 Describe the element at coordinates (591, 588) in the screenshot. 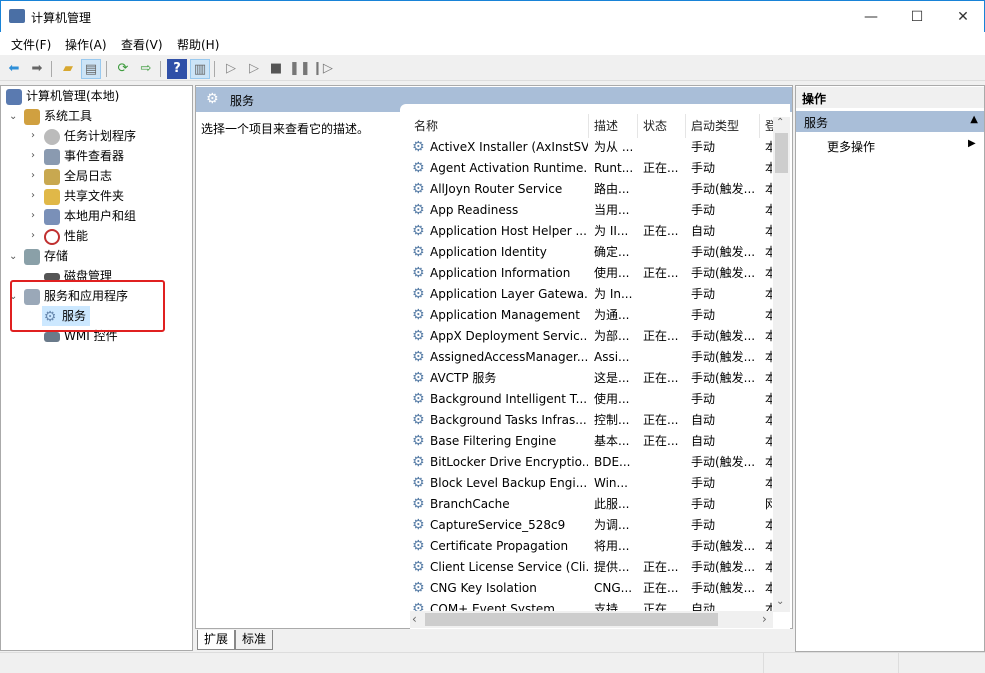

I see `table-row: ⚙ CNG Key Isolation CNG... 正在... 手动(触发... 本` at that location.